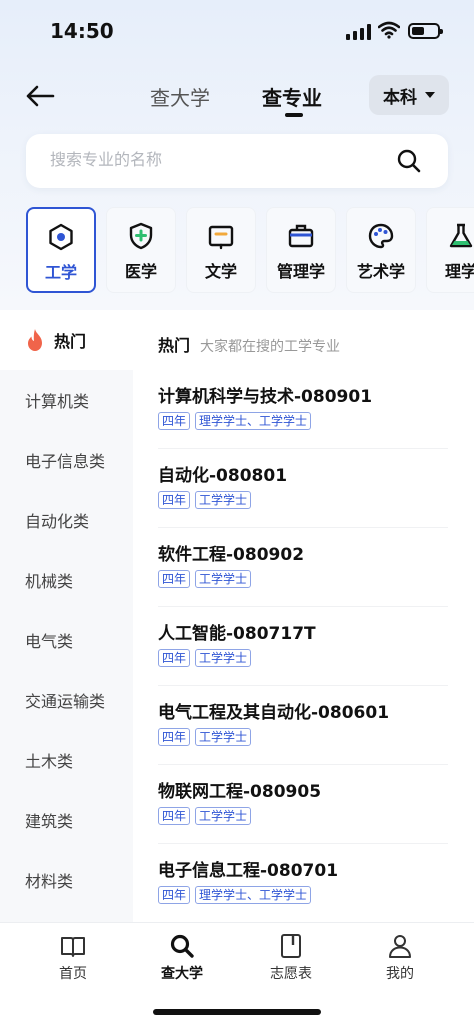 The height and width of the screenshot is (1025, 474). Describe the element at coordinates (303, 567) in the screenshot. I see `list-item: 软件工程-080902 四年 工学学士` at that location.